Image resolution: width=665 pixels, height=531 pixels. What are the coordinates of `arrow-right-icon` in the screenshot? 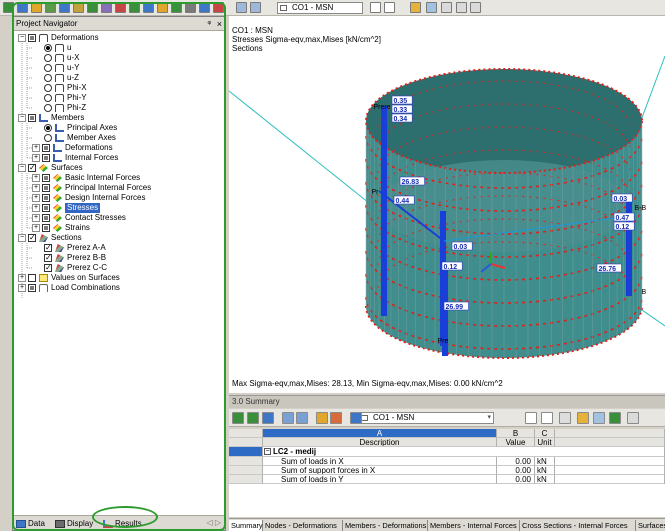 It's located at (547, 418).